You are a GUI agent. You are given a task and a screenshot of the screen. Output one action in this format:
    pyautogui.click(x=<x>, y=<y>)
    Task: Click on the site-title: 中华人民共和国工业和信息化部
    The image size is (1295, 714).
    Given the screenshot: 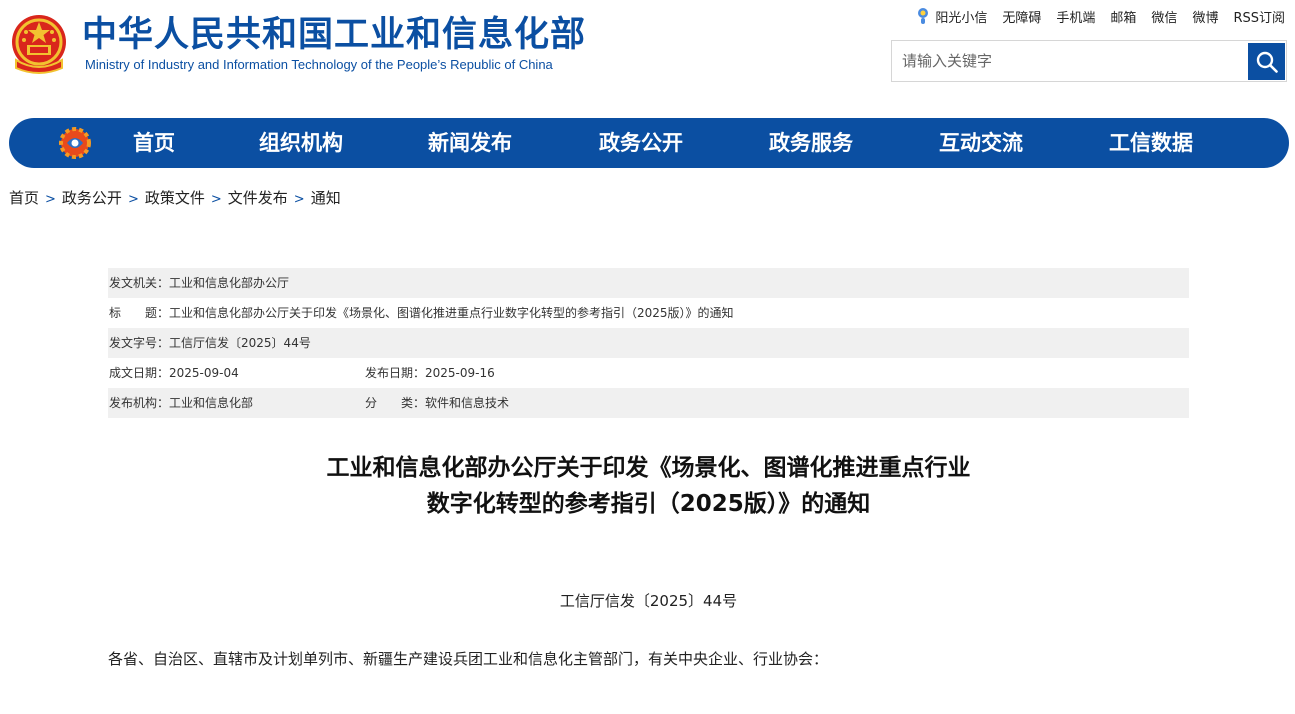 What is the action you would take?
    pyautogui.click(x=334, y=35)
    